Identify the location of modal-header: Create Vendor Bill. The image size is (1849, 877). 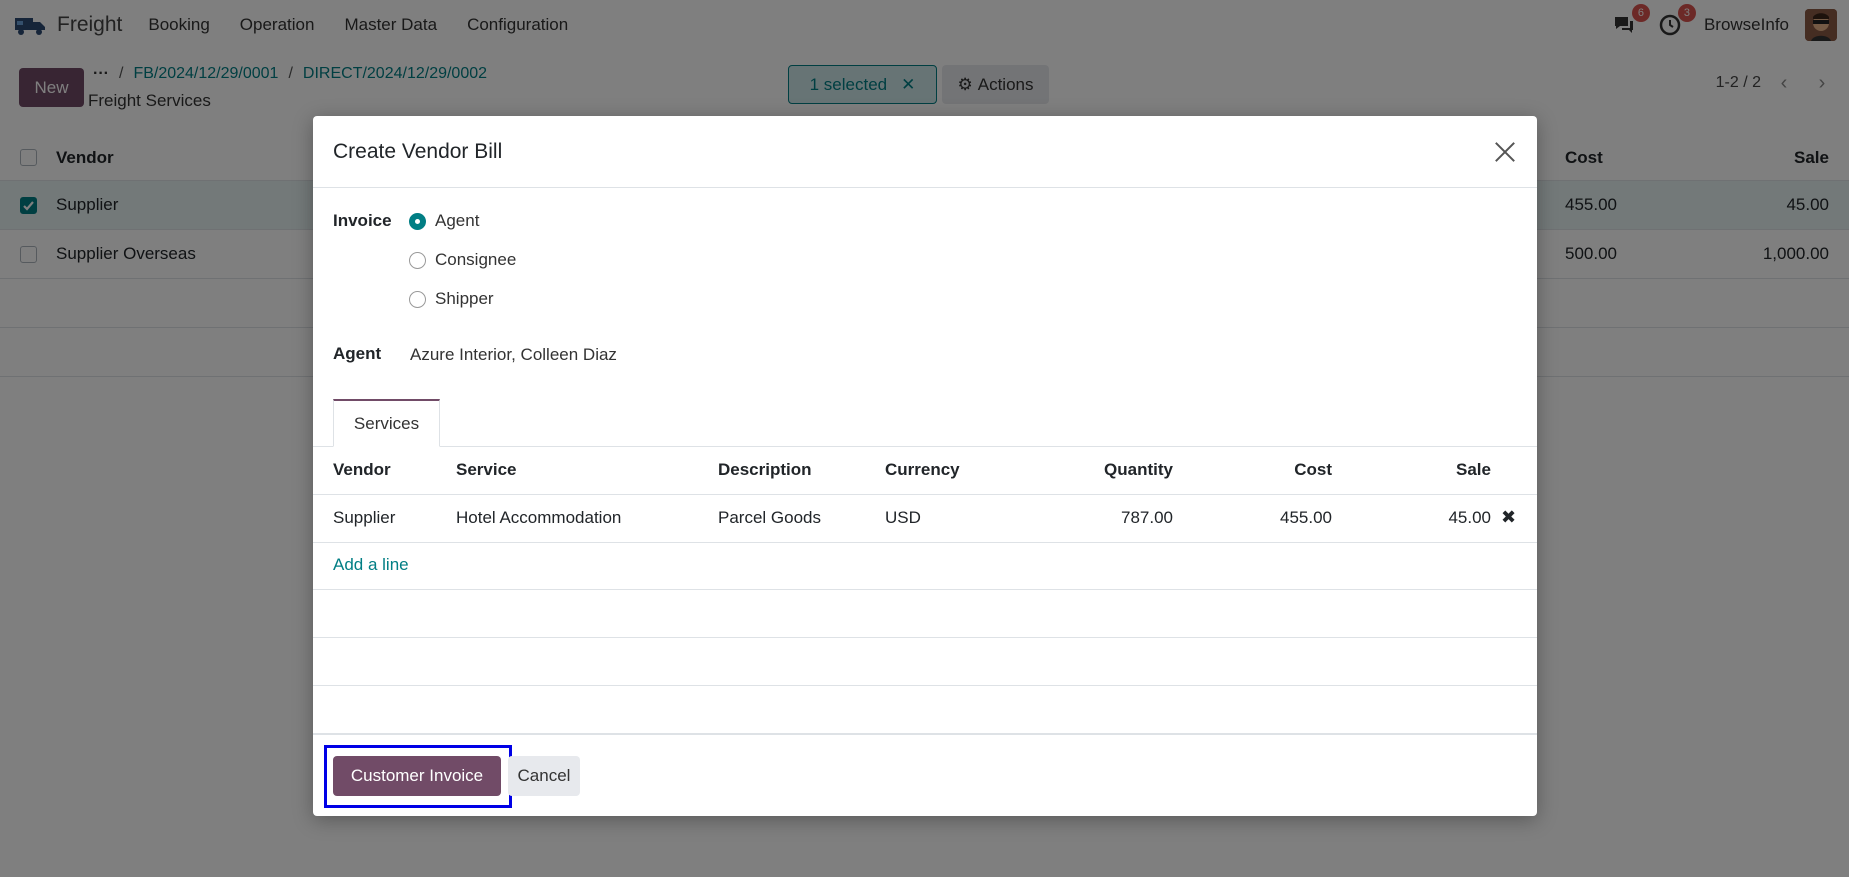
(925, 152).